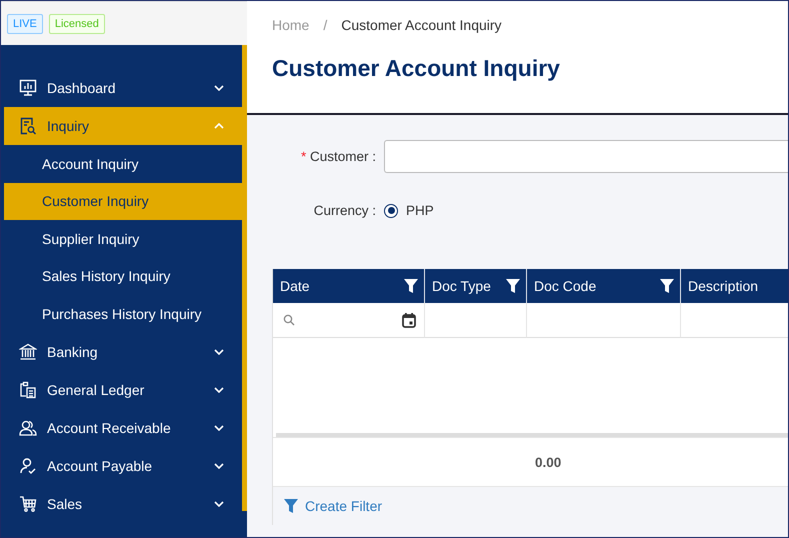 The width and height of the screenshot is (789, 538). I want to click on sidebar-subitem: Customer Inquiry, so click(123, 201).